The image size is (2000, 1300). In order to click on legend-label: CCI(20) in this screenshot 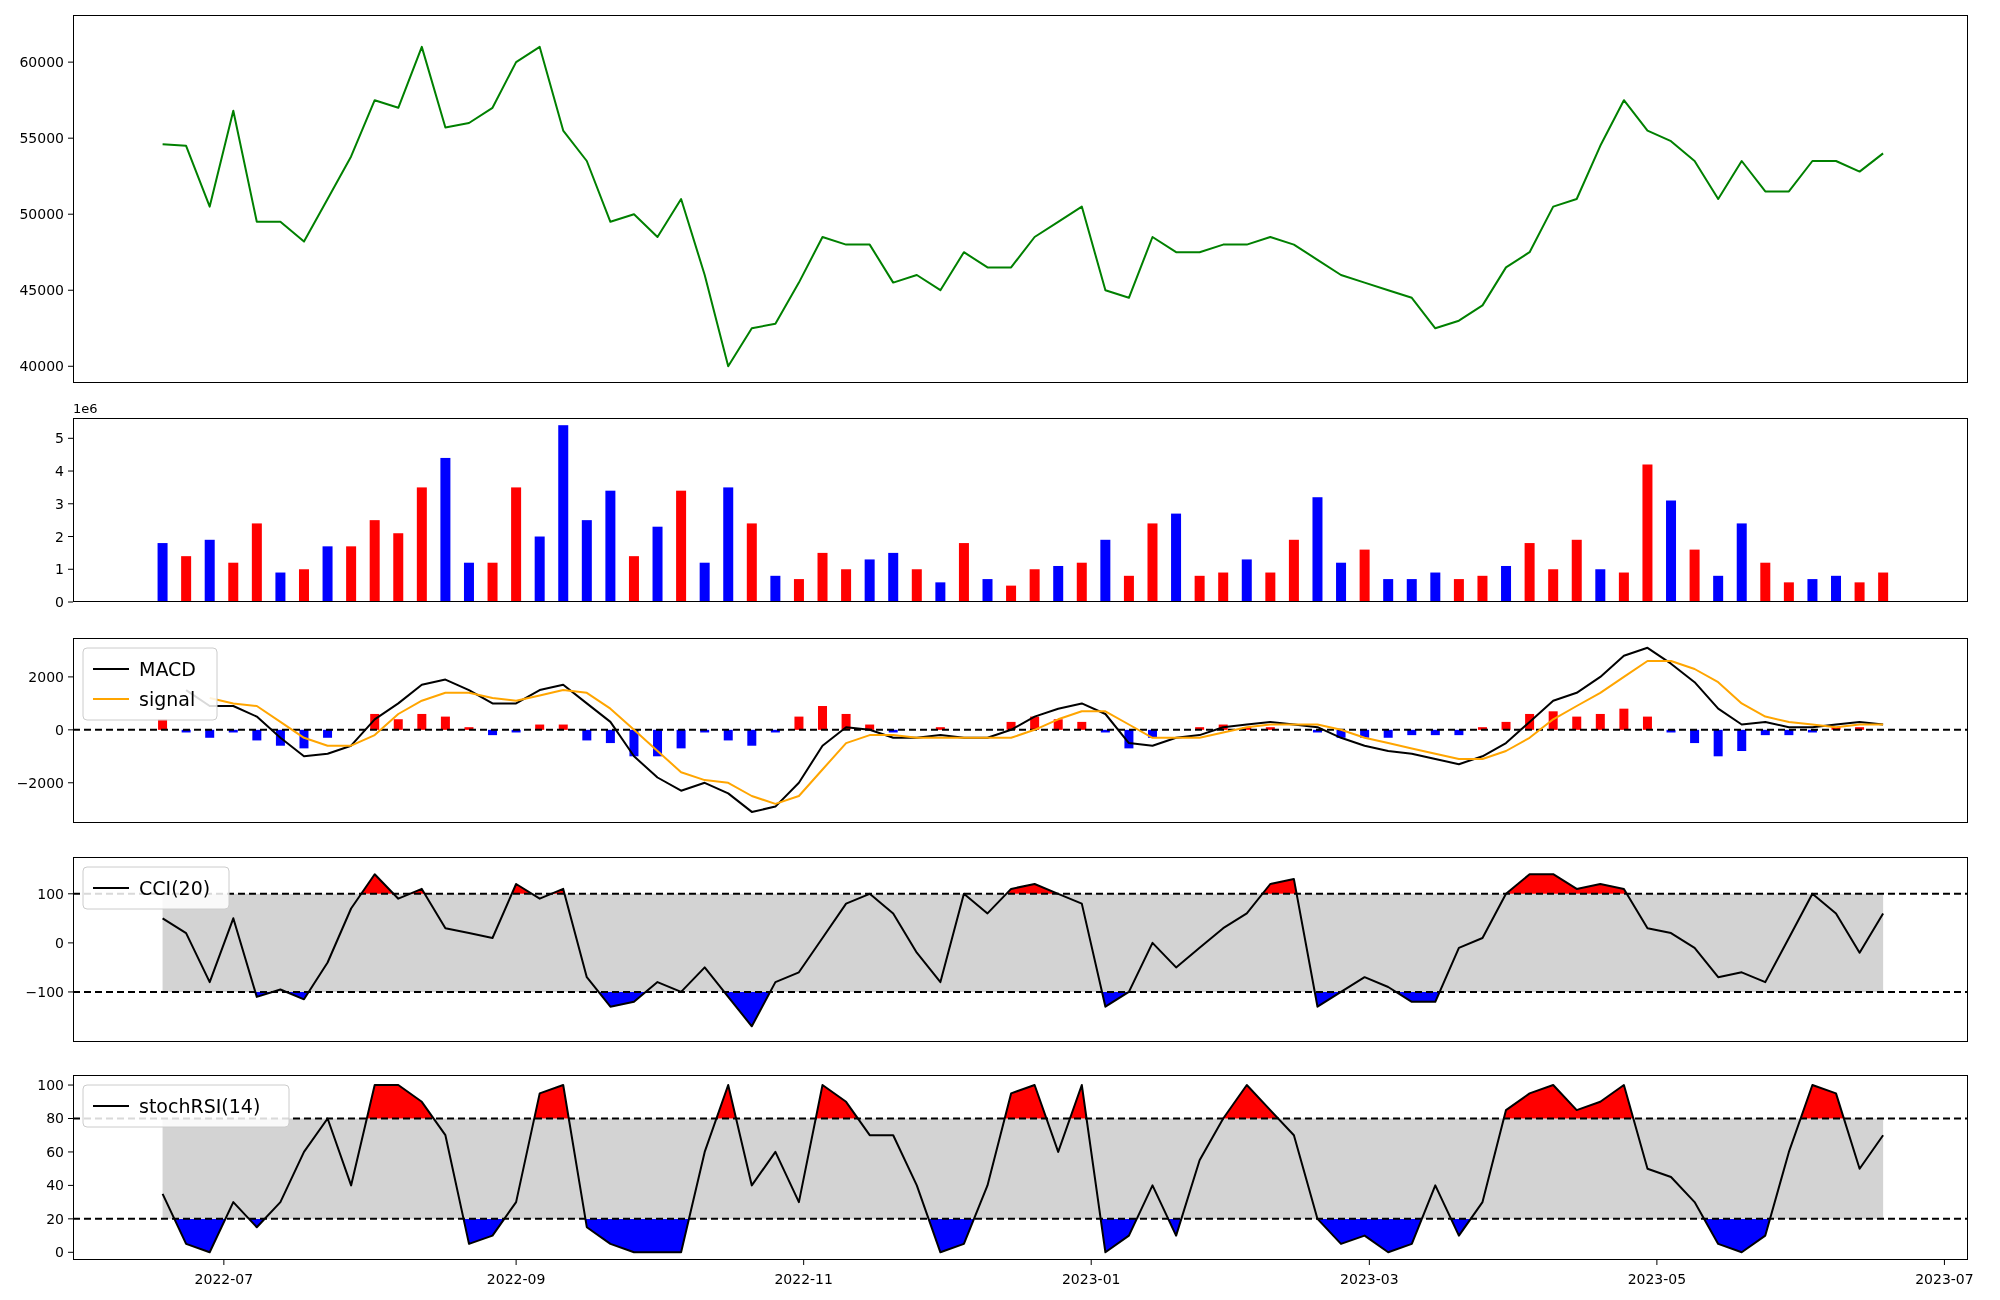, I will do `click(175, 888)`.